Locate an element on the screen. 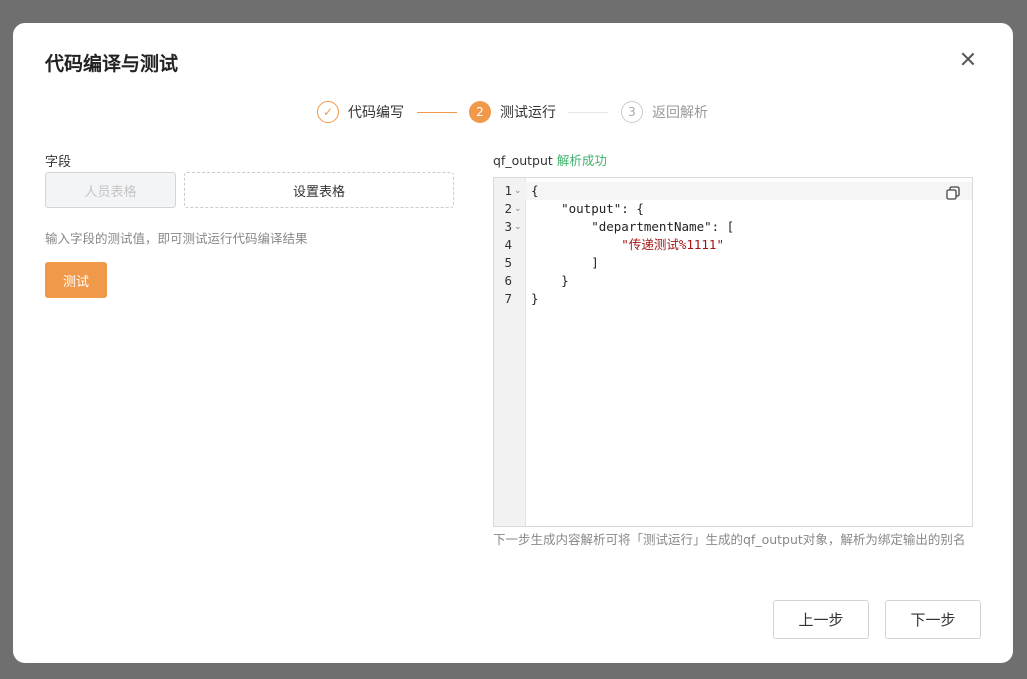 The width and height of the screenshot is (1027, 679). active-line-highlight is located at coordinates (748, 191).